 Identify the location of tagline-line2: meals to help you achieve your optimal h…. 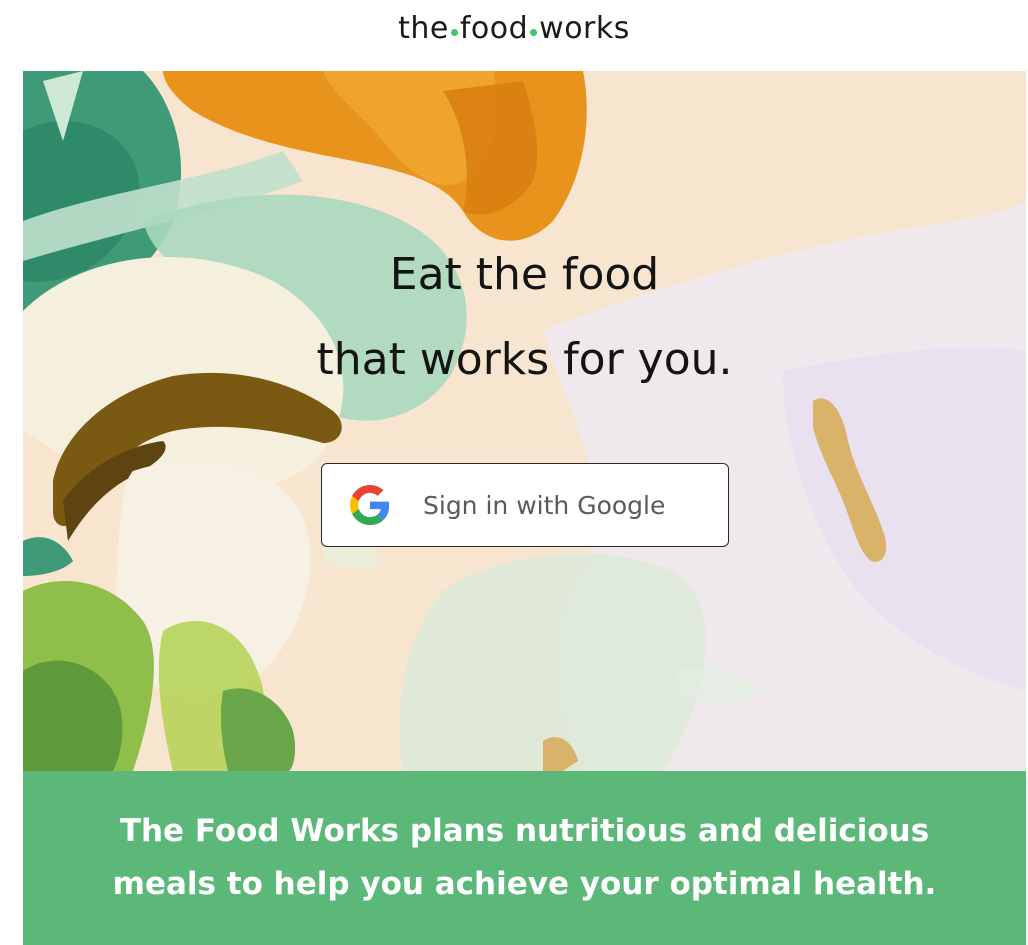
(524, 884).